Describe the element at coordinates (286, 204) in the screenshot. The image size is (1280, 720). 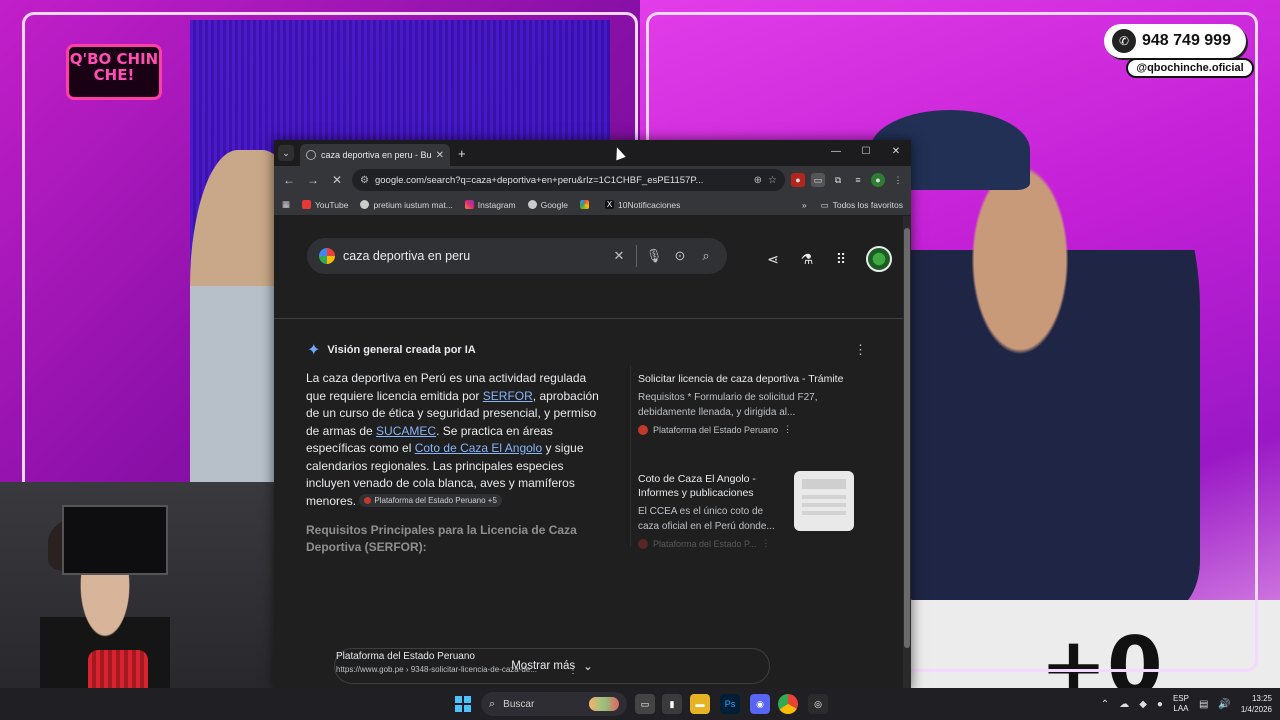
I see `apps-grid-icon: ▦` at that location.